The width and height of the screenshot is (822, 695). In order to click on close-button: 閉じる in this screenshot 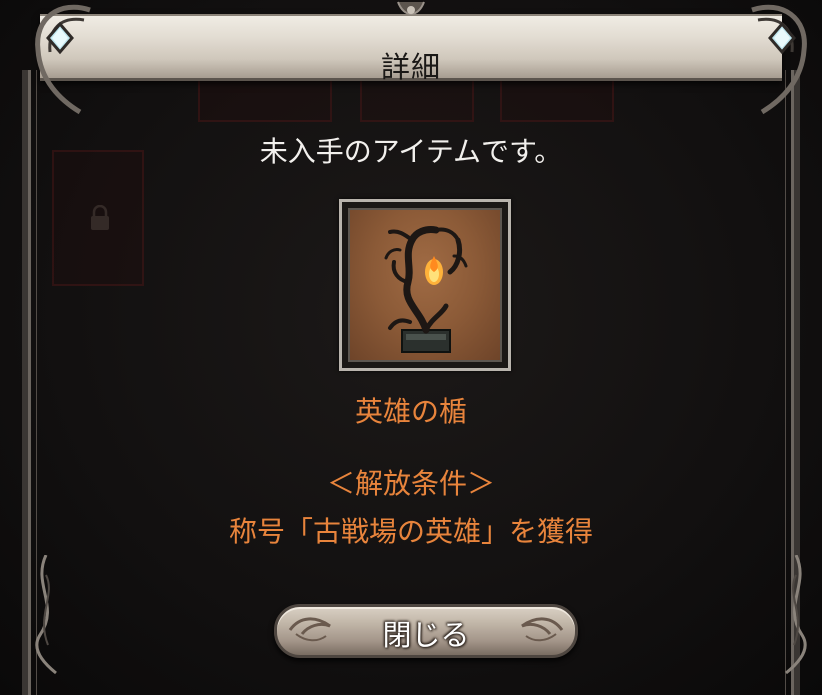, I will do `click(426, 630)`.